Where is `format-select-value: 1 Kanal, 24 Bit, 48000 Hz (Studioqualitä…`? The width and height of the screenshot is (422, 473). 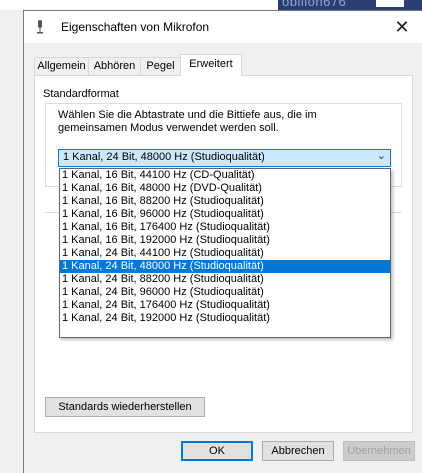
format-select-value: 1 Kanal, 24 Bit, 48000 Hz (Studioqualitä… is located at coordinates (164, 157).